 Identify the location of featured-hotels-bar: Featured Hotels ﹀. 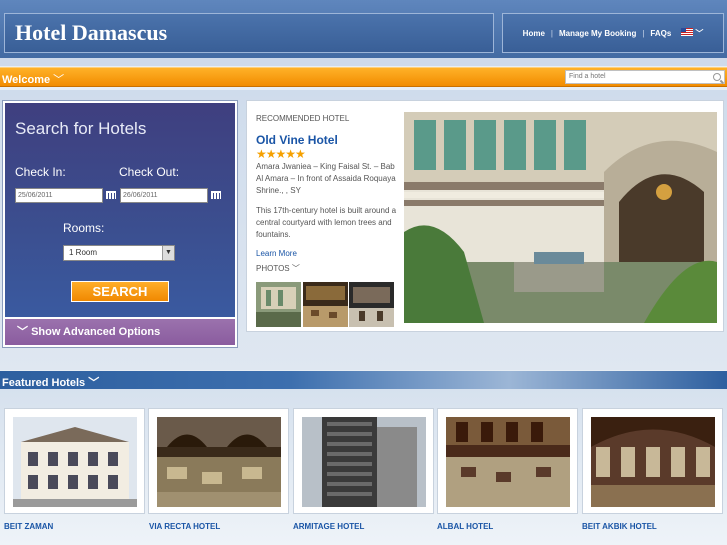
(363, 380).